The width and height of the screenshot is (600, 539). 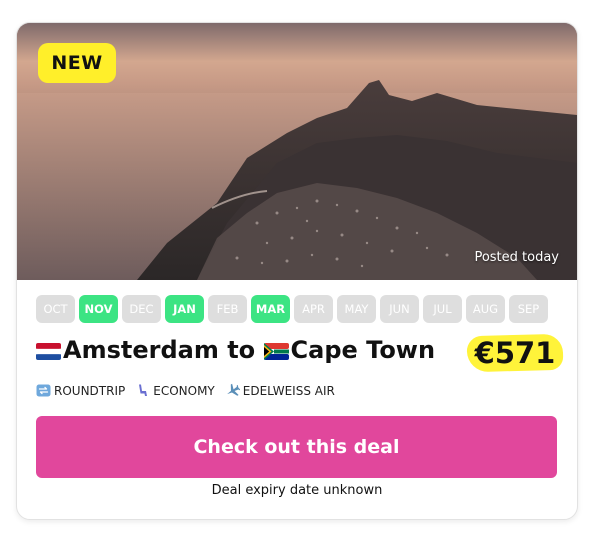 What do you see at coordinates (270, 309) in the screenshot?
I see `month-chip: MAR` at bounding box center [270, 309].